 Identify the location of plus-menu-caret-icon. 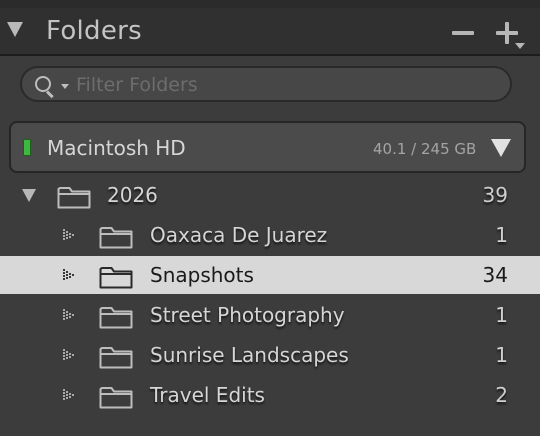
(520, 46).